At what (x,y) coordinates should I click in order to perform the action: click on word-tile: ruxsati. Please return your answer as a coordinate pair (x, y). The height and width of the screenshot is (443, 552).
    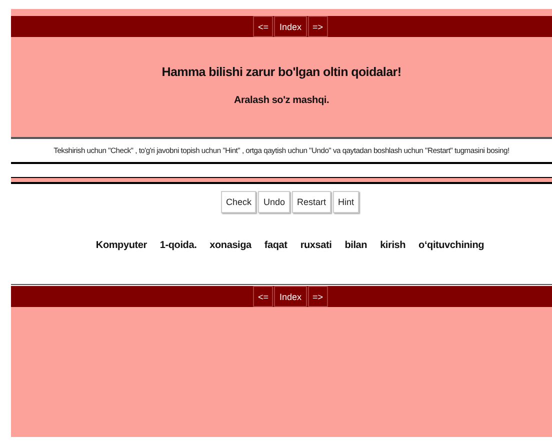
    Looking at the image, I should click on (316, 245).